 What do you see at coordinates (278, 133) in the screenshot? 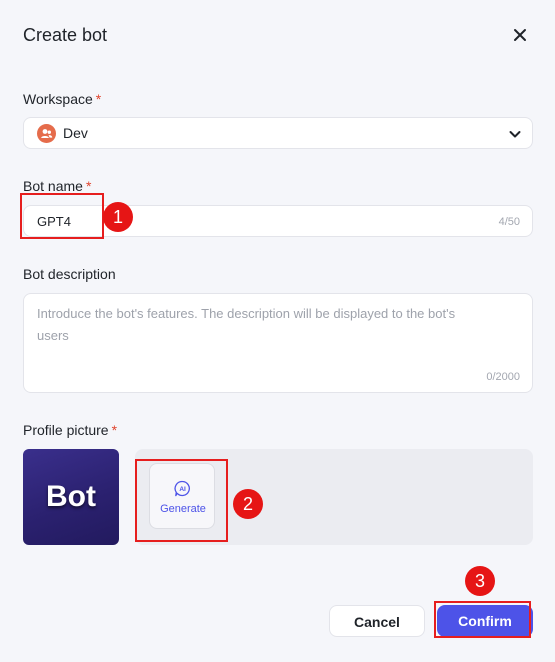
I see `workspace-select: Dev` at bounding box center [278, 133].